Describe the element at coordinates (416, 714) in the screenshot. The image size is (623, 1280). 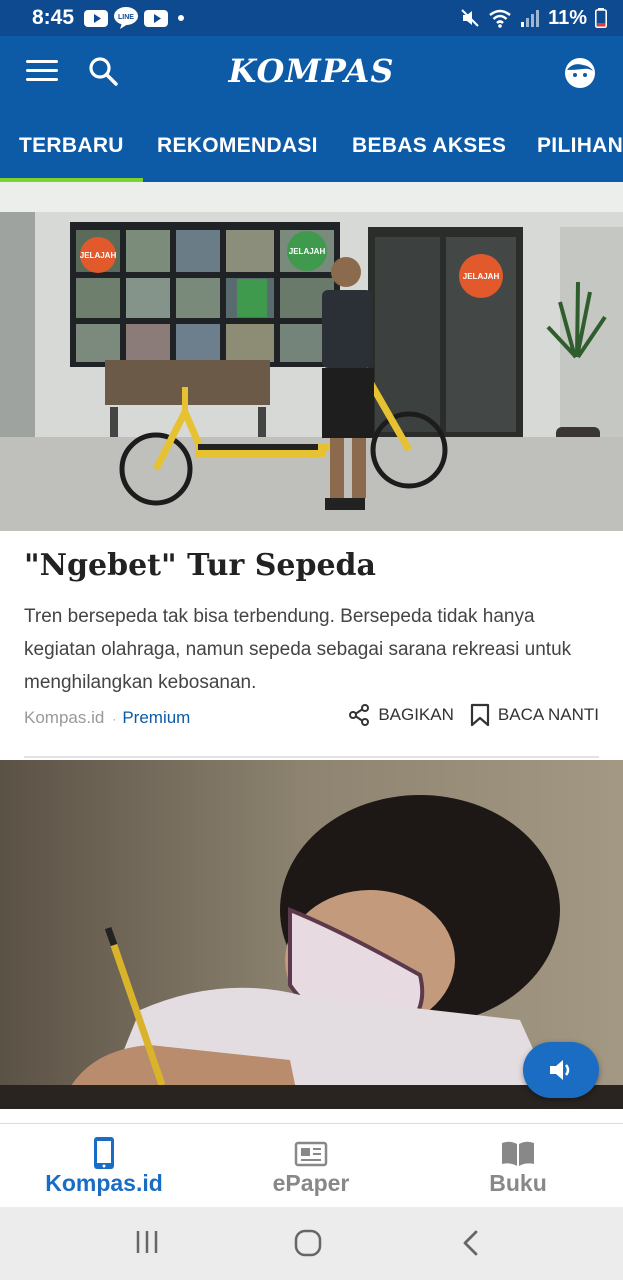
I see `share-label: BAGIKAN` at that location.